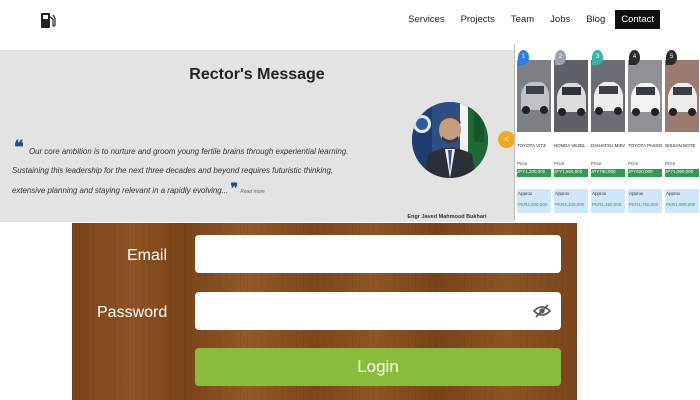 Image resolution: width=700 pixels, height=400 pixels. What do you see at coordinates (682, 173) in the screenshot?
I see `vehicle-price: JPY1,050,000` at bounding box center [682, 173].